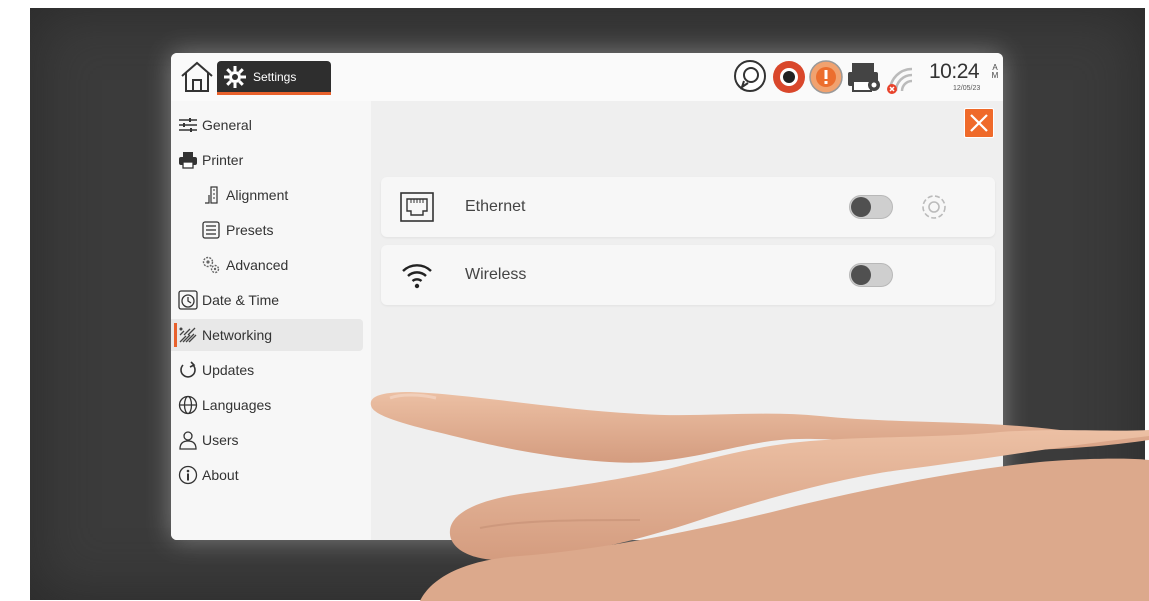 The image size is (1149, 601). I want to click on wifi-icon, so click(417, 276).